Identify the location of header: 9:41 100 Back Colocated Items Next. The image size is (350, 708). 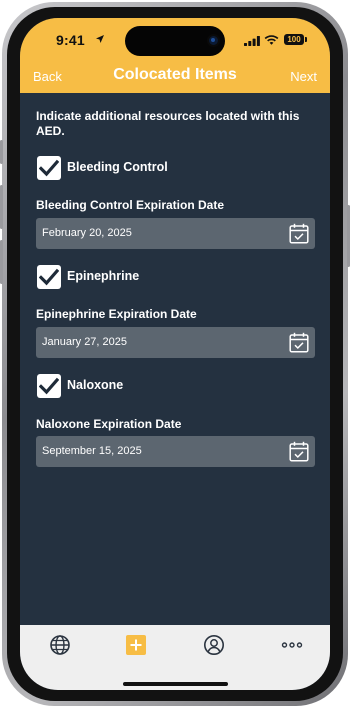
(175, 55).